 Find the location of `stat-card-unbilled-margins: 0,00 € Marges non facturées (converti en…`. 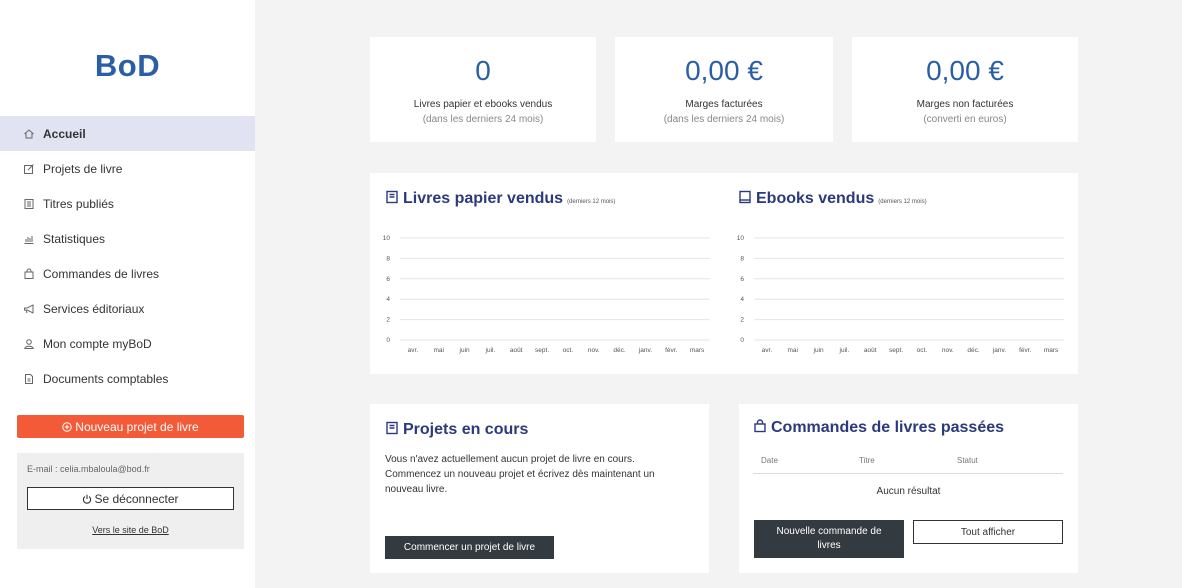

stat-card-unbilled-margins: 0,00 € Marges non facturées (converti en… is located at coordinates (965, 89).